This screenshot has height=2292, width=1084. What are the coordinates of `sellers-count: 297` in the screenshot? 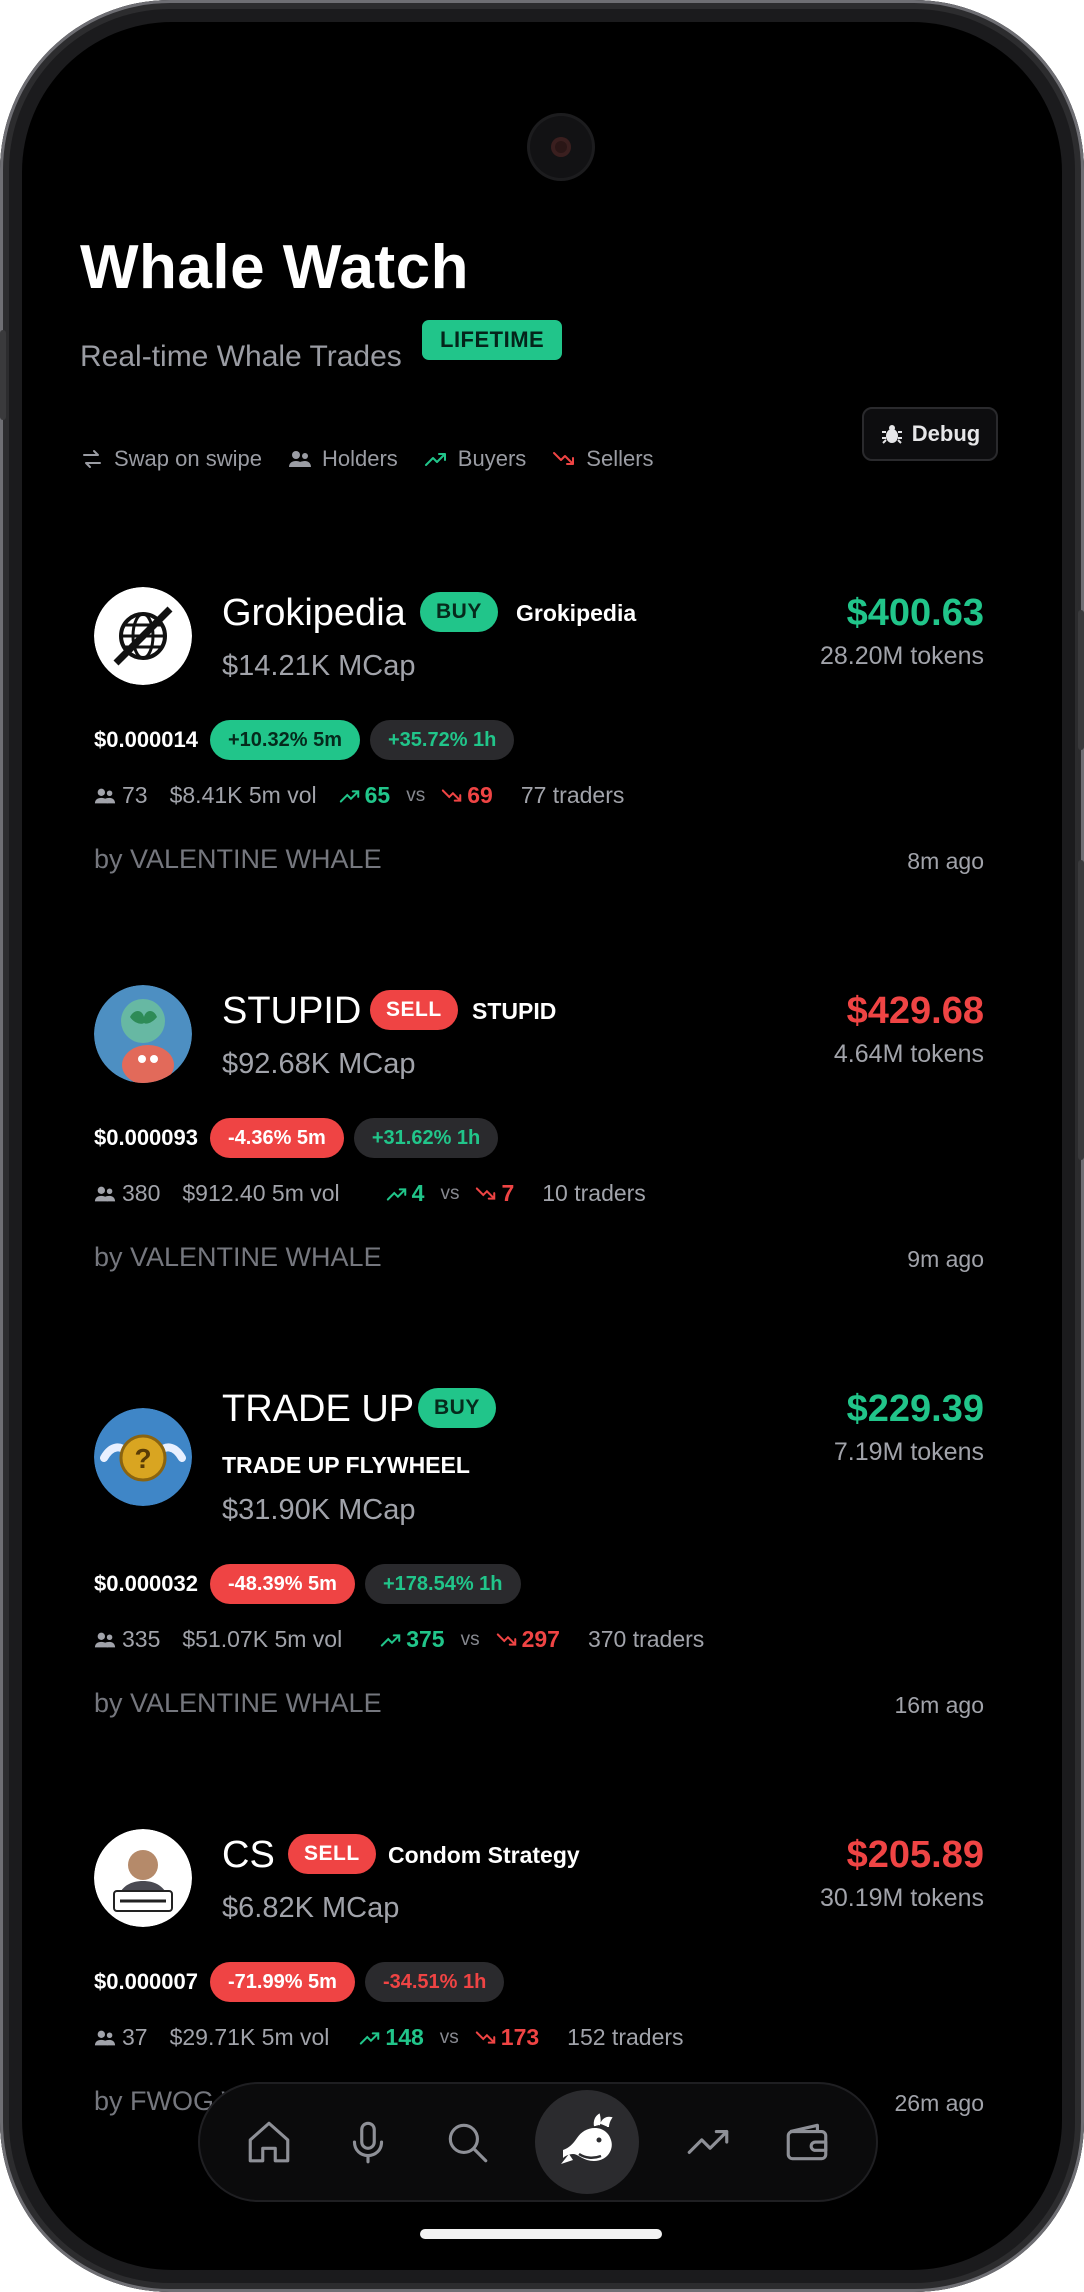 It's located at (528, 1639).